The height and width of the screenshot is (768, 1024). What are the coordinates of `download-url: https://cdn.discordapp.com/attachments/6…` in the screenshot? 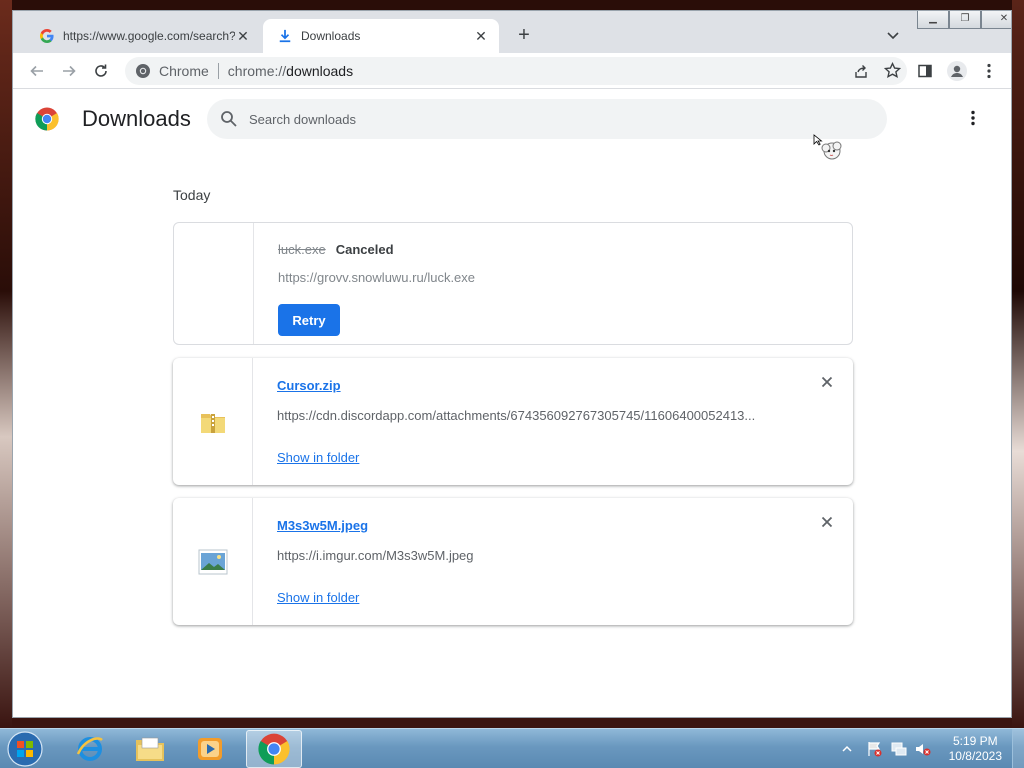 It's located at (516, 415).